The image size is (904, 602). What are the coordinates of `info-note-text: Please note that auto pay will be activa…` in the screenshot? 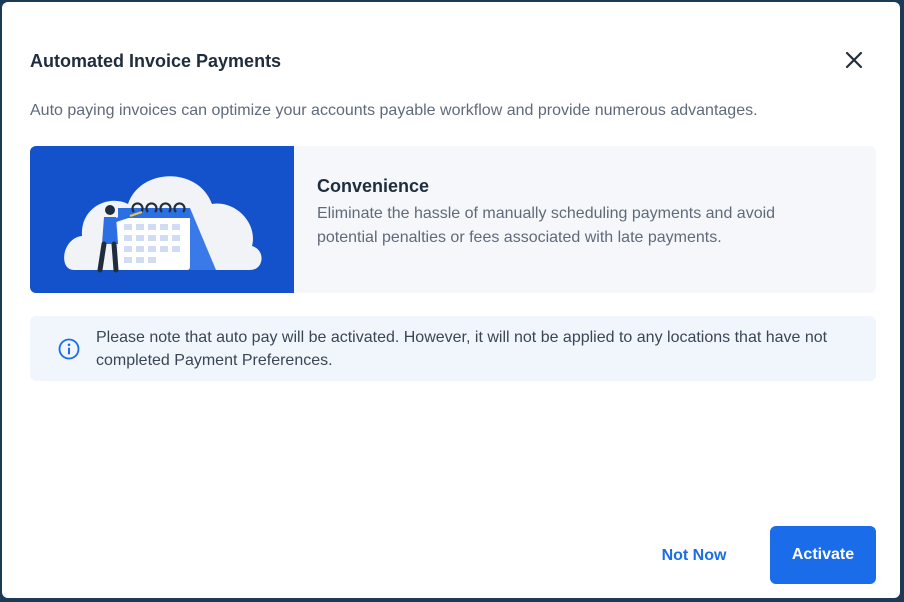 It's located at (462, 349).